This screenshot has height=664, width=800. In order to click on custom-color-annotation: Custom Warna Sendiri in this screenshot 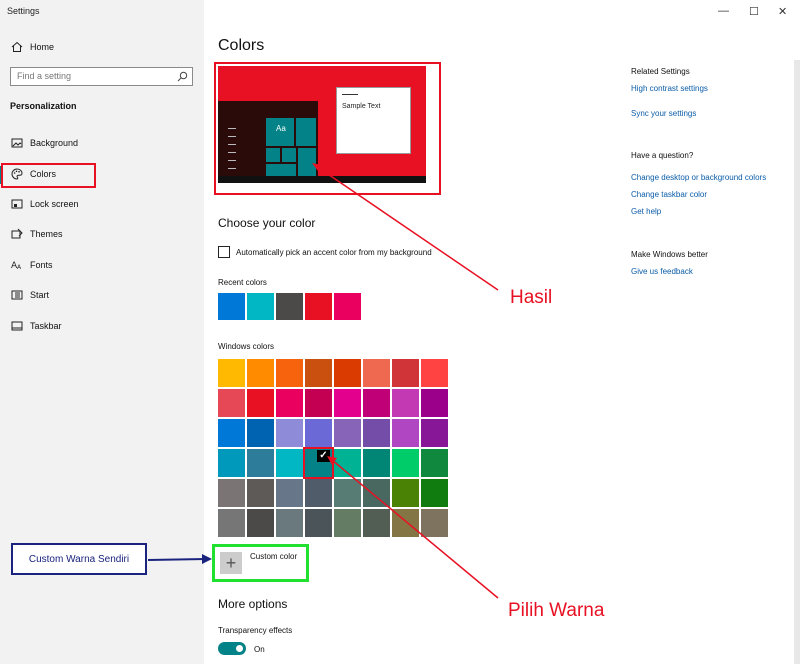, I will do `click(79, 559)`.